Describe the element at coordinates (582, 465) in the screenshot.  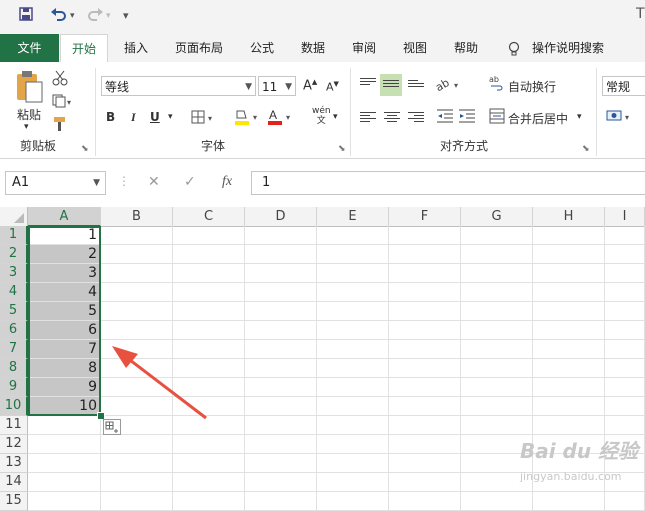
I see `watermark: Bai du 经验 jingyan.baidu.com` at that location.